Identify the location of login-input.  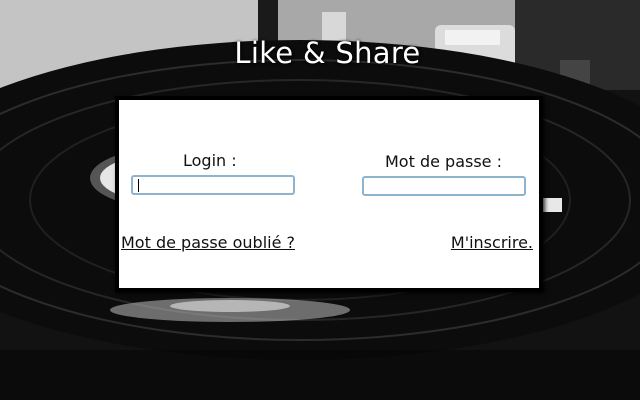
(213, 185).